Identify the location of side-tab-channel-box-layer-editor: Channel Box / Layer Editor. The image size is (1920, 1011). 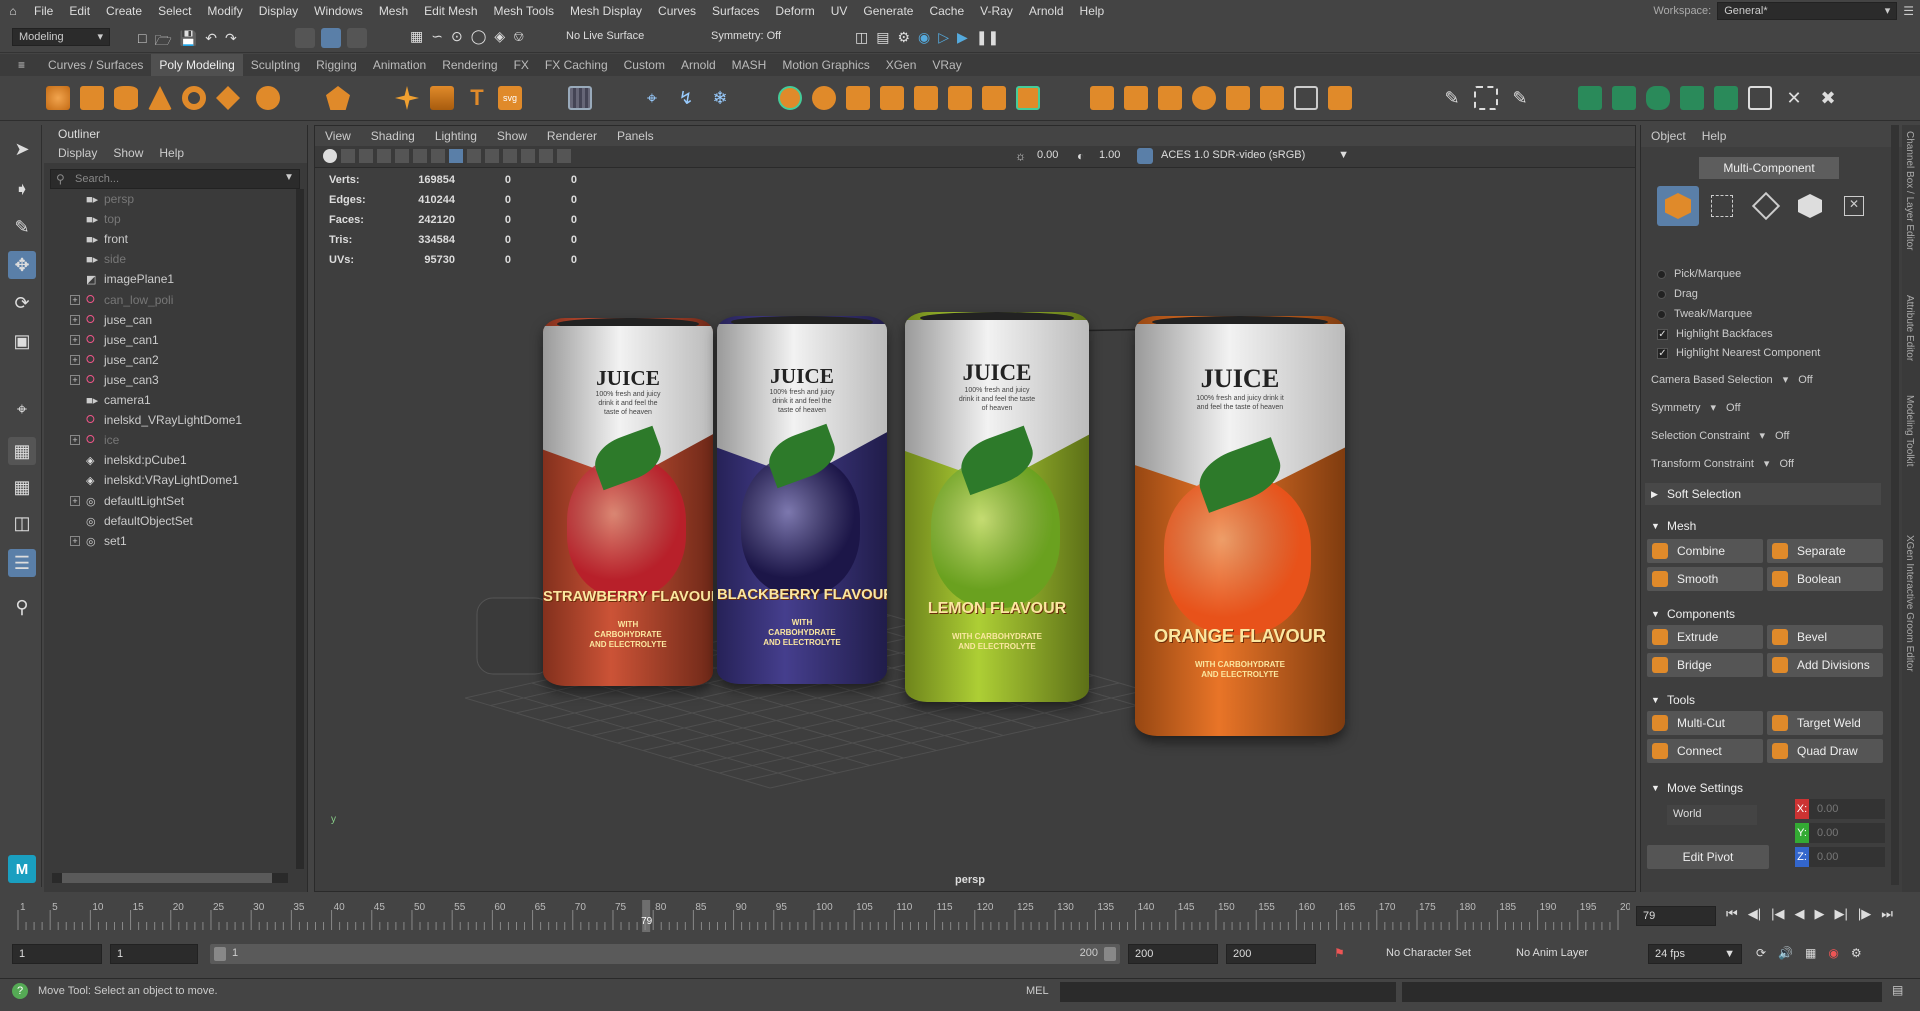
(1909, 191).